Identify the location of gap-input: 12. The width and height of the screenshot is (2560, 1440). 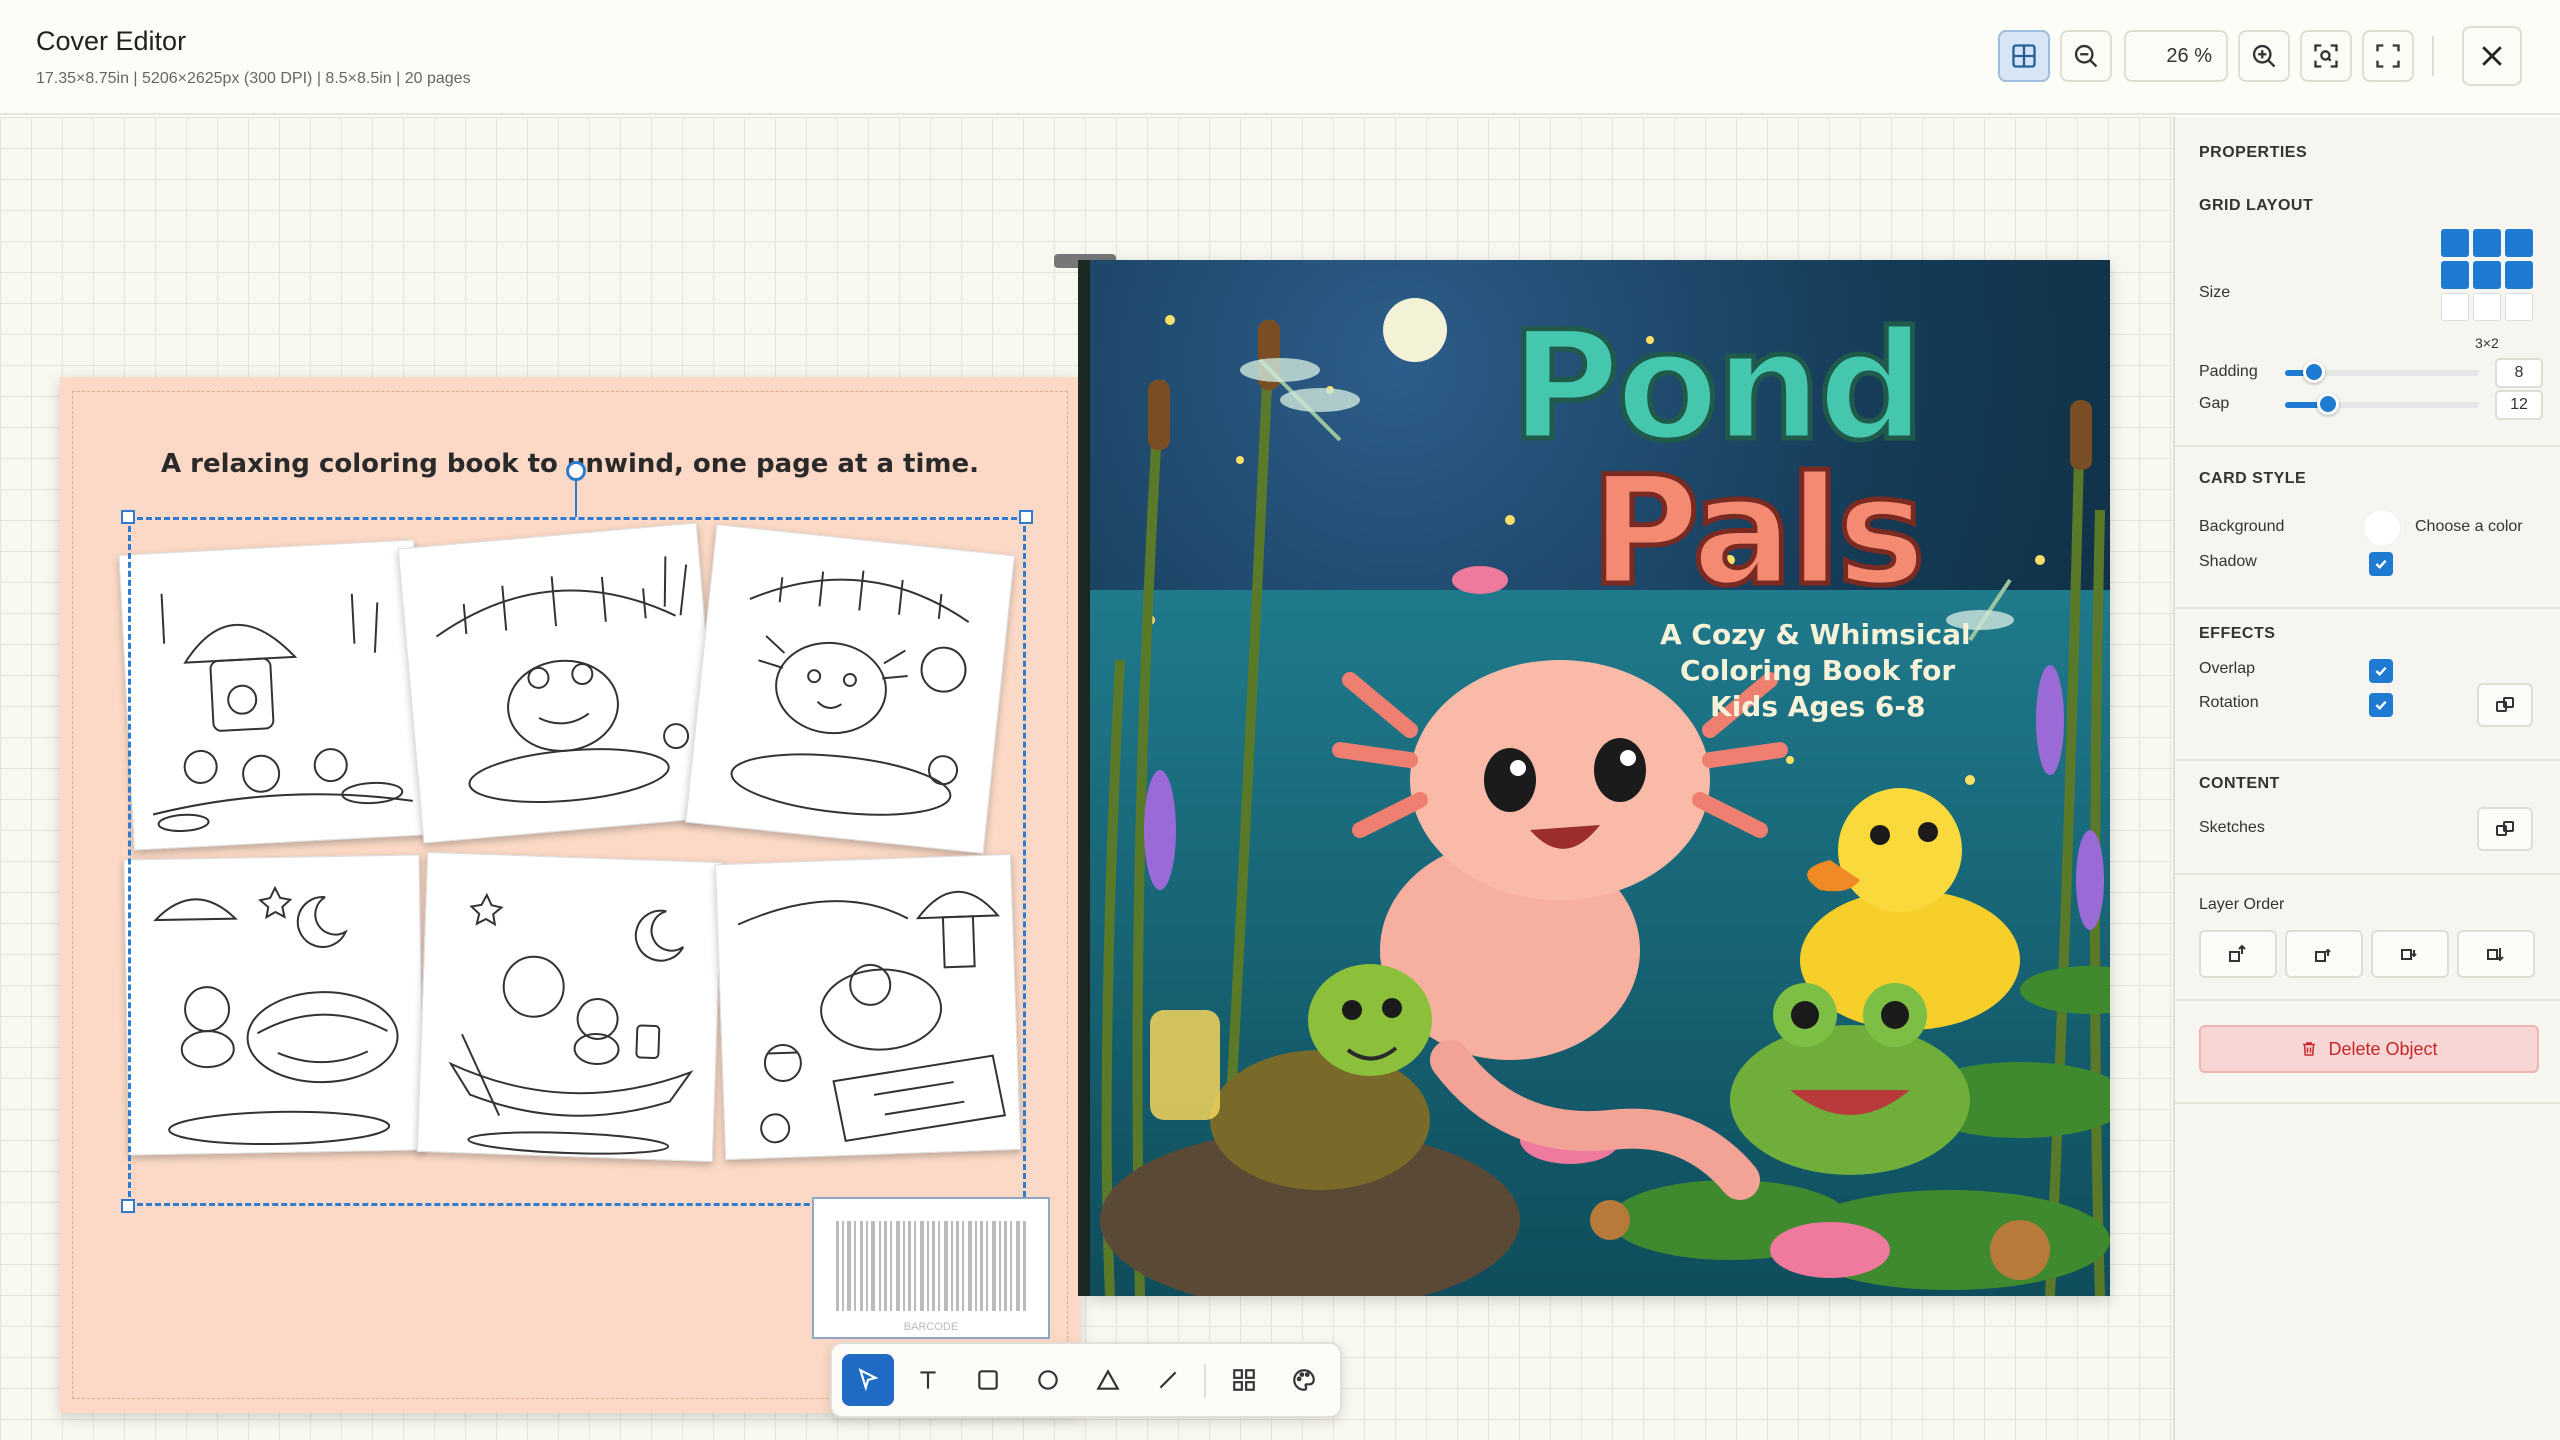
(2519, 405).